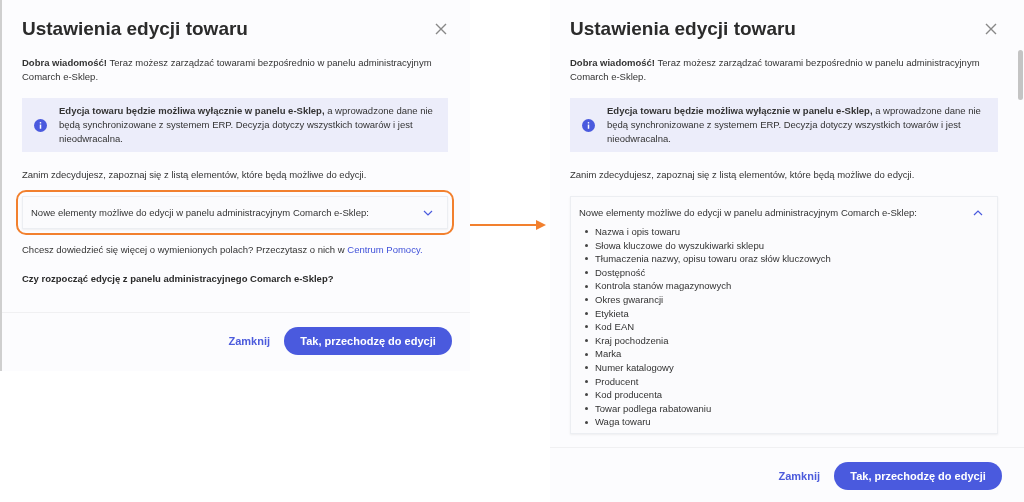 Image resolution: width=1024 pixels, height=502 pixels. What do you see at coordinates (617, 381) in the screenshot?
I see `list-item: Producent` at bounding box center [617, 381].